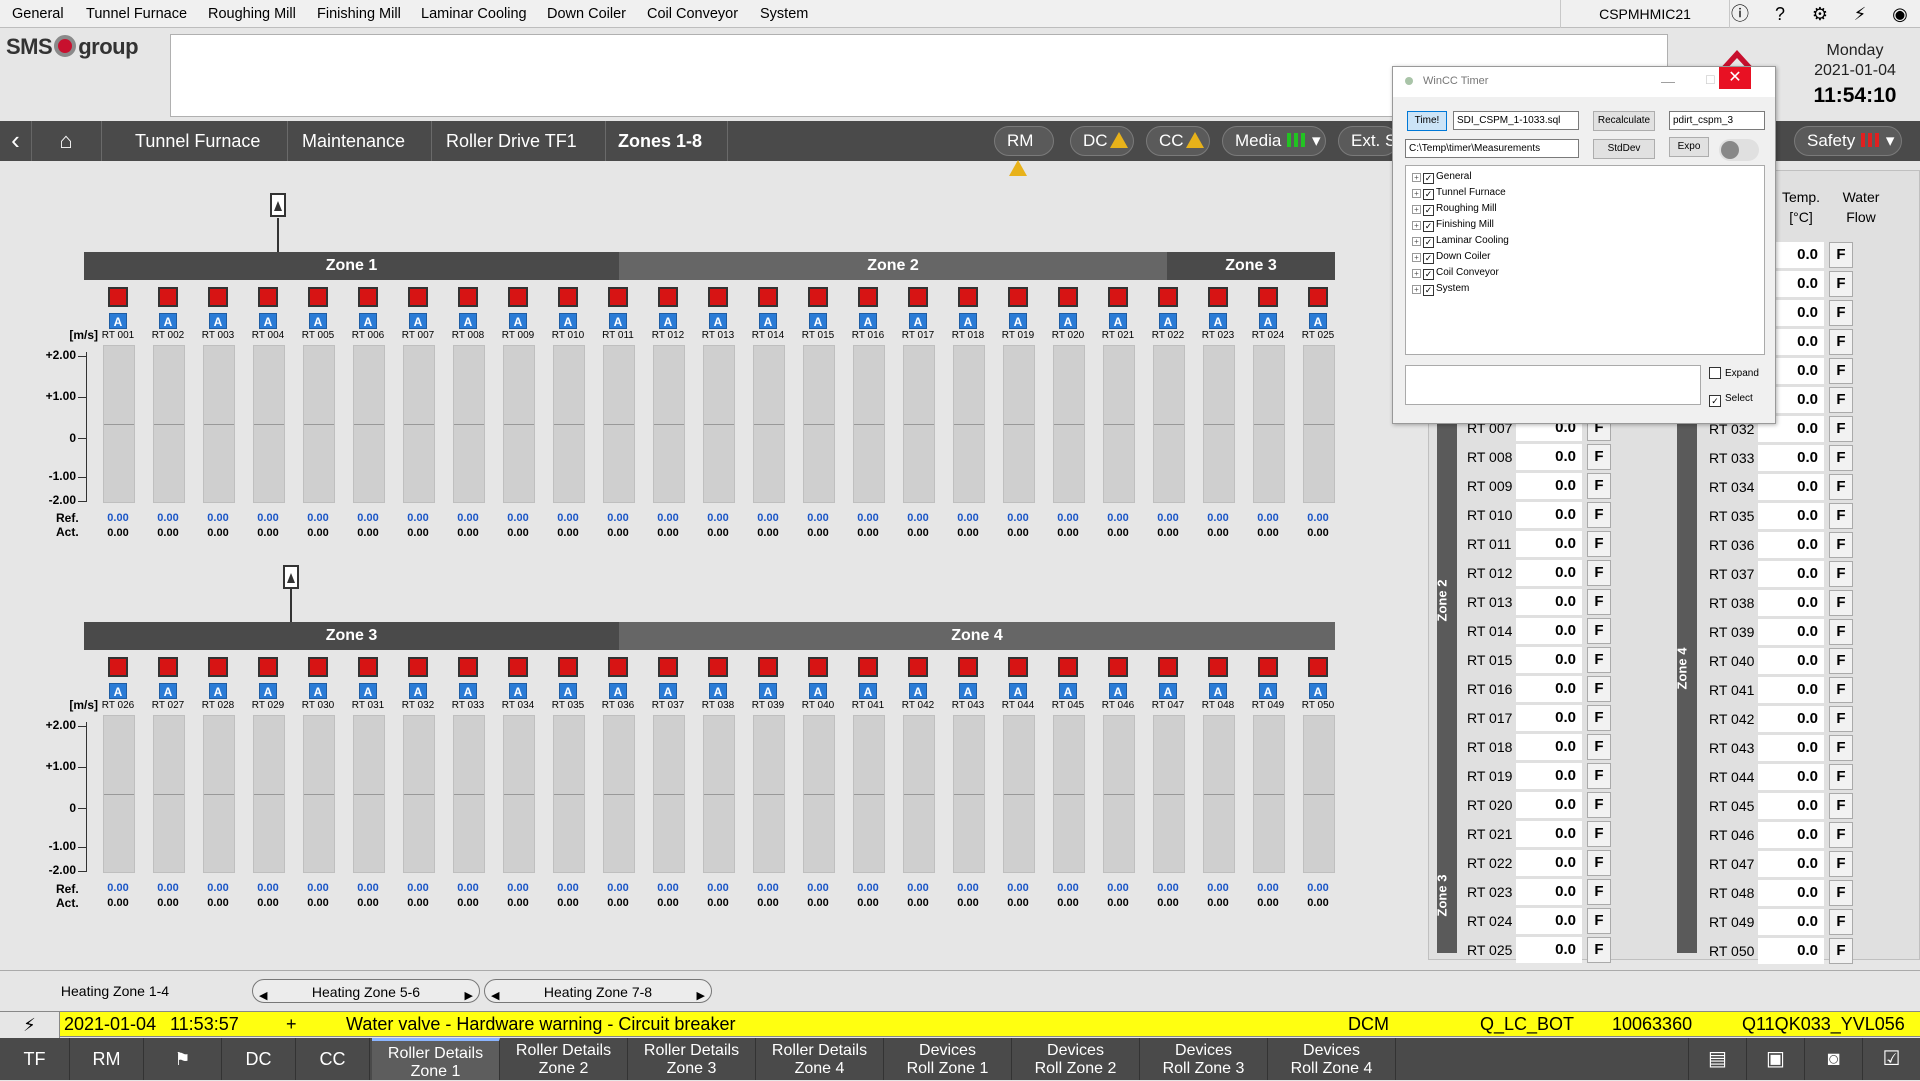 The image size is (1920, 1081). What do you see at coordinates (1553, 385) in the screenshot?
I see `log-box` at bounding box center [1553, 385].